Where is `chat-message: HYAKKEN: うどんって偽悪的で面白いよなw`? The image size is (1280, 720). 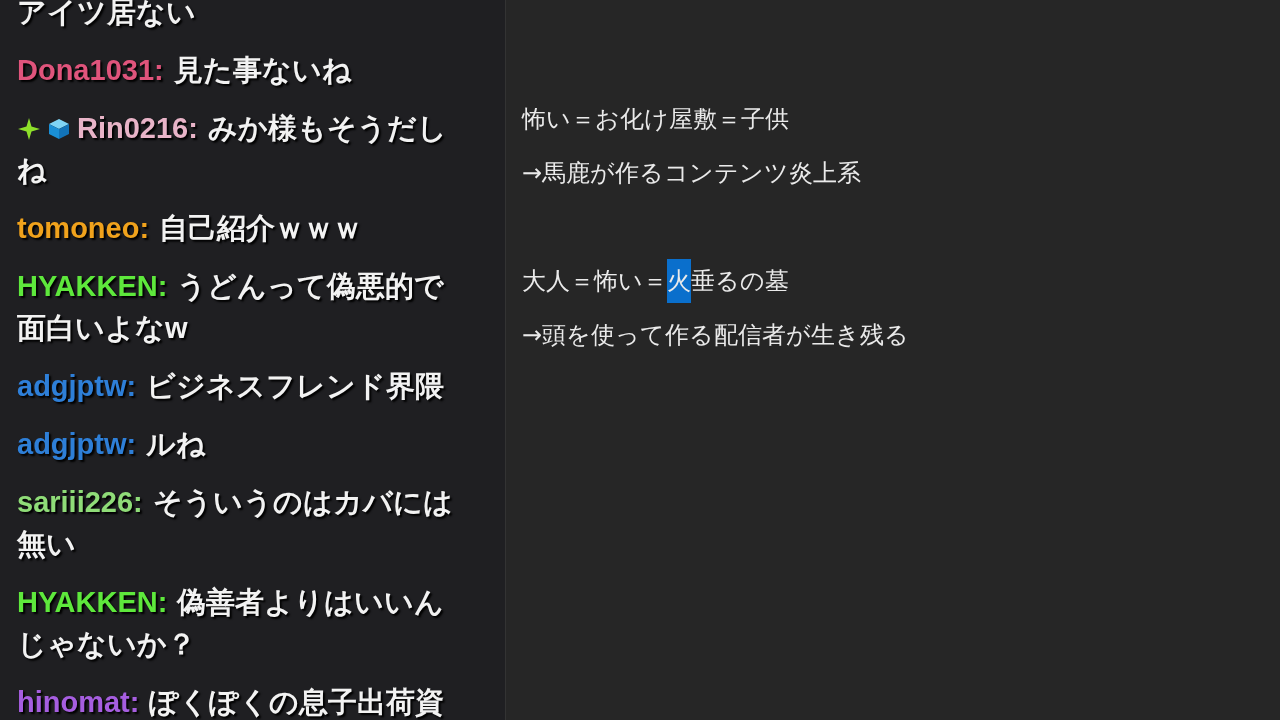 chat-message: HYAKKEN: うどんって偽悪的で面白いよなw is located at coordinates (231, 307).